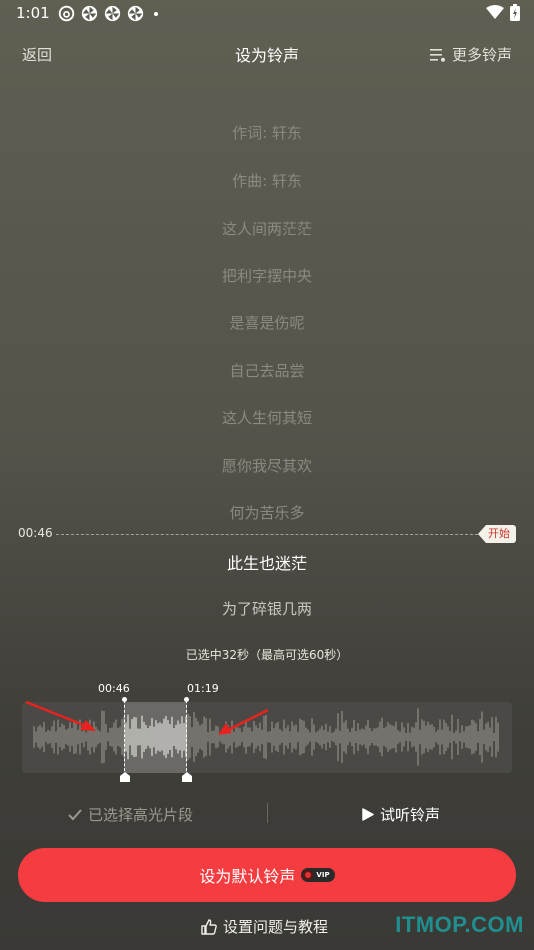 This screenshot has height=950, width=534. I want to click on vip-label: VIP, so click(323, 875).